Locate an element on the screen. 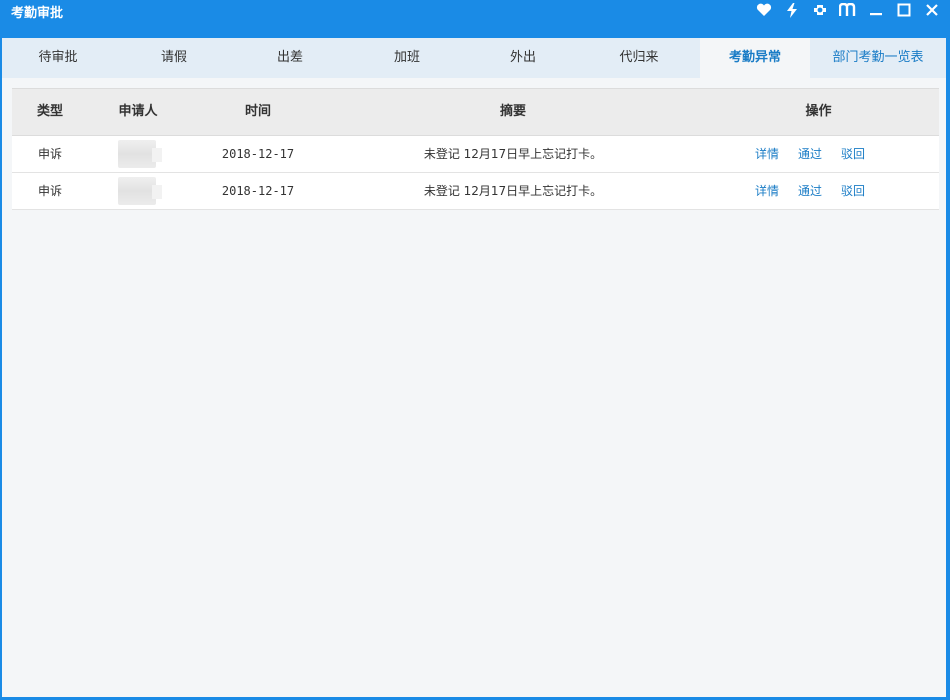 The width and height of the screenshot is (950, 700). close-icon is located at coordinates (932, 10).